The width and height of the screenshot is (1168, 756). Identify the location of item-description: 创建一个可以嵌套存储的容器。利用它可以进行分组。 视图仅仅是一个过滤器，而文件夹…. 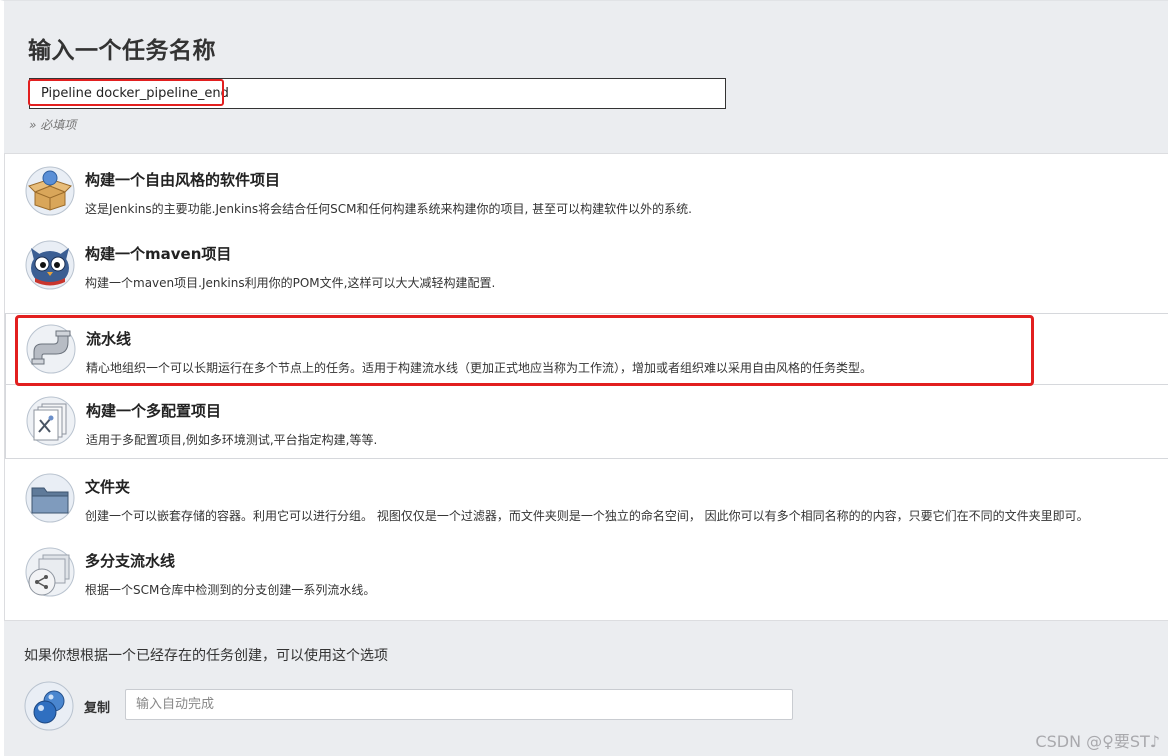
(587, 516).